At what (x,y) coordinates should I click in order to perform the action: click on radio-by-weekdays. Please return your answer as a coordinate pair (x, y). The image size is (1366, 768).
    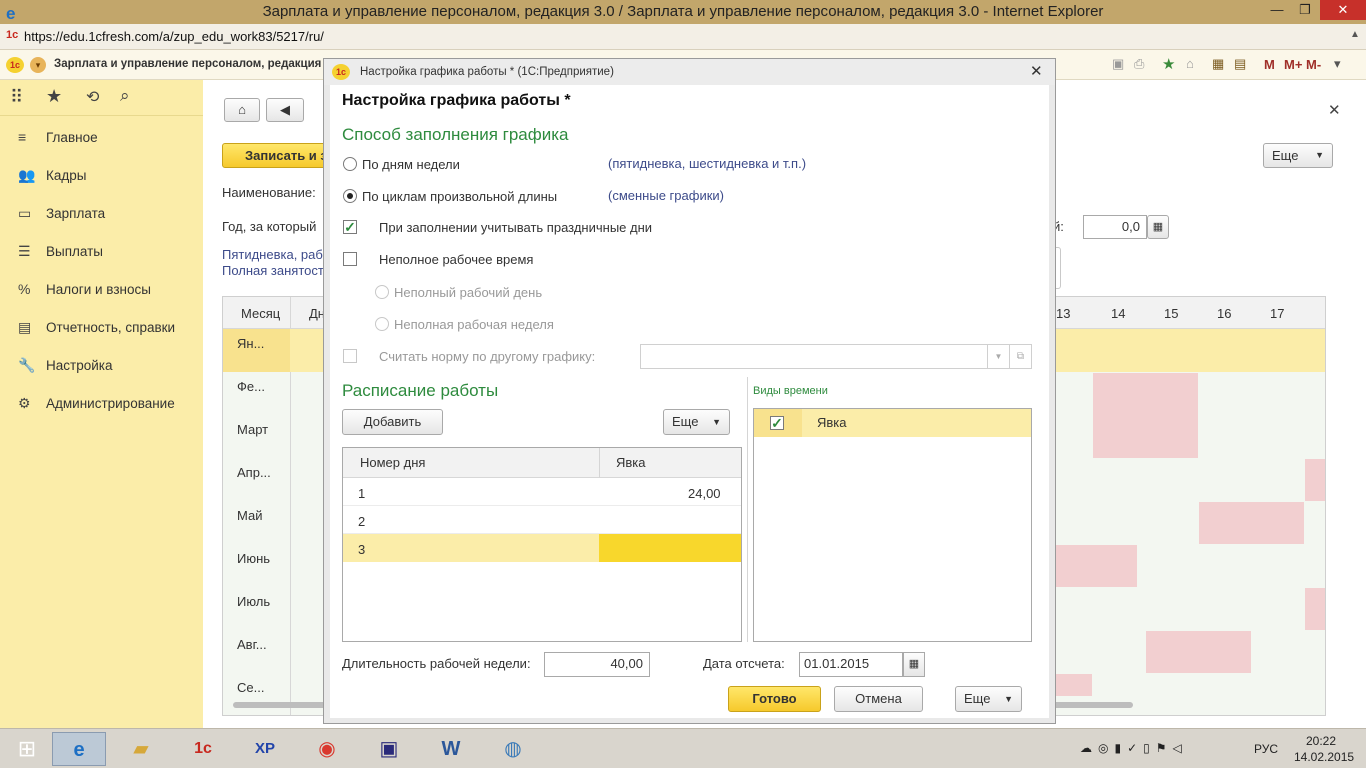
    Looking at the image, I should click on (350, 164).